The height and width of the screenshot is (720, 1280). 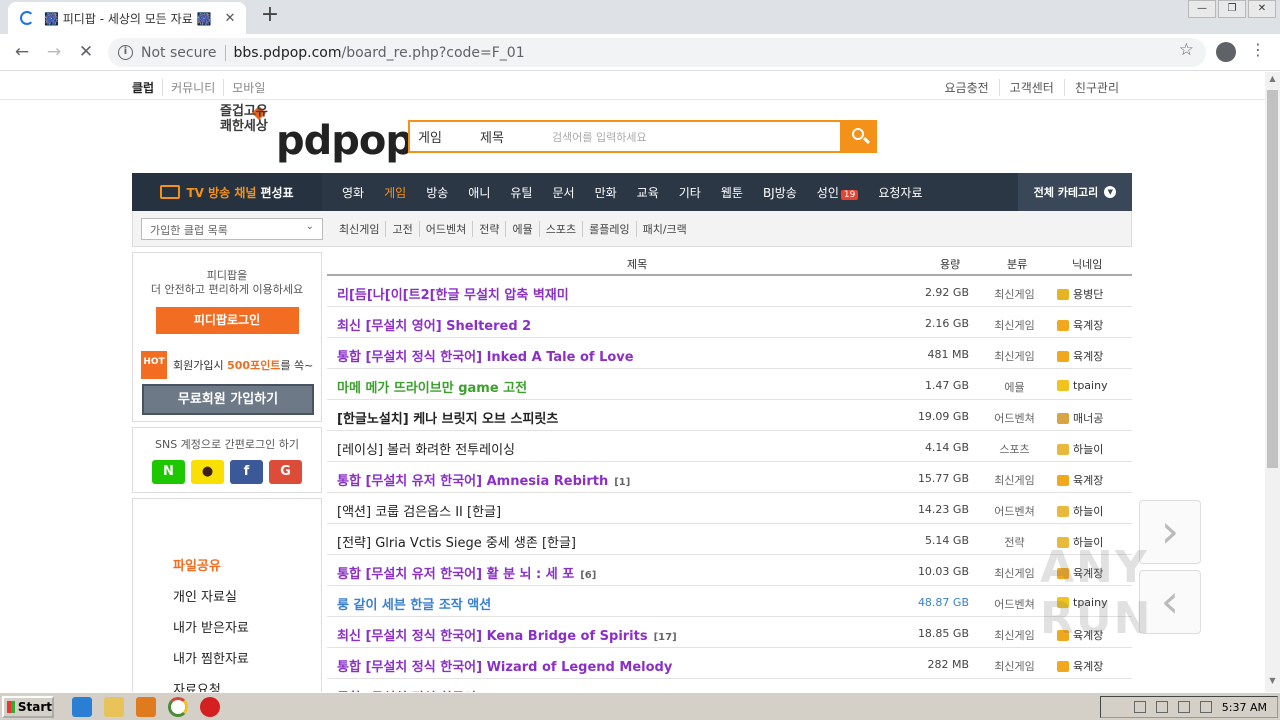 What do you see at coordinates (317, 137) in the screenshot?
I see `site-logo: 즐겁고유쾌한세상 pdpop` at bounding box center [317, 137].